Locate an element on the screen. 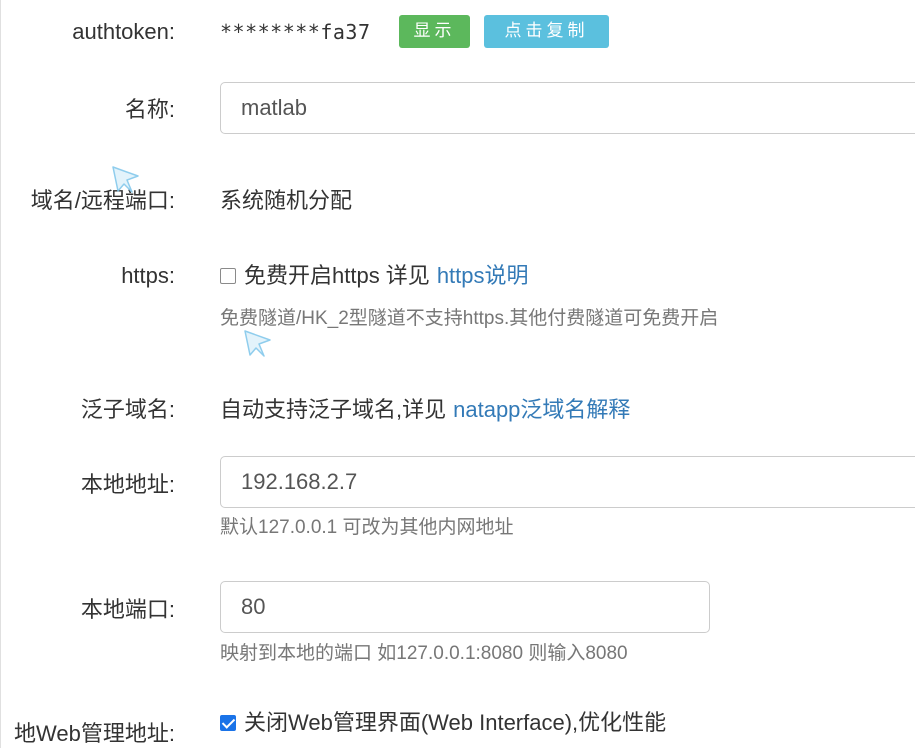  https-label: https: is located at coordinates (148, 275).